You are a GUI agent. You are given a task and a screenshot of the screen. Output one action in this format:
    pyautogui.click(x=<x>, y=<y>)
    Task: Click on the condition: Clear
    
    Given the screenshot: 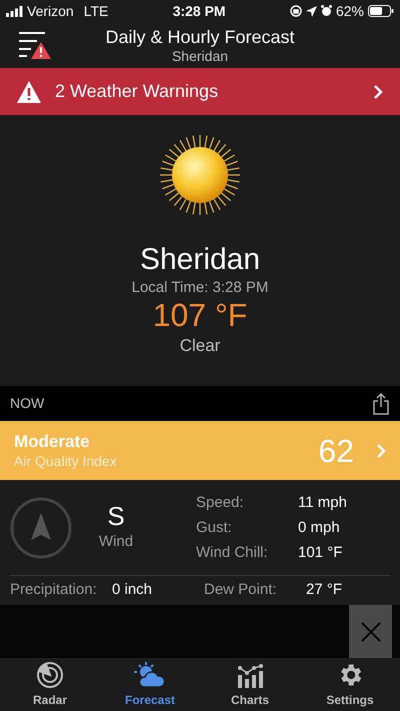 What is the action you would take?
    pyautogui.click(x=200, y=346)
    